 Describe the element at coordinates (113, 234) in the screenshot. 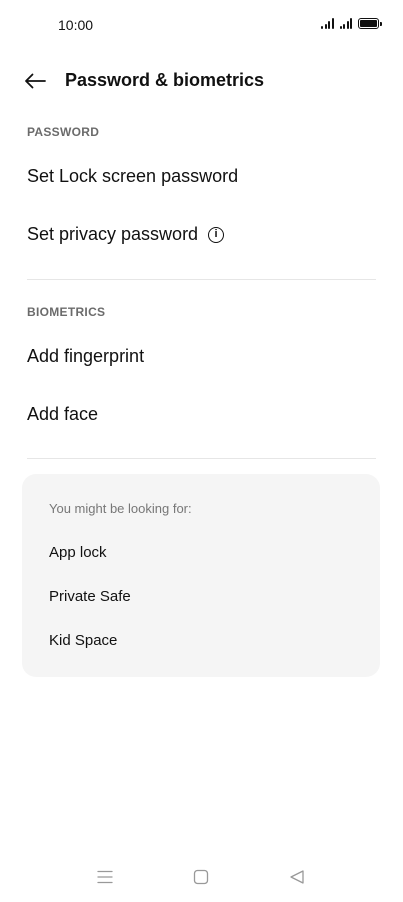

I see `list-item-label: Set privacy password` at that location.